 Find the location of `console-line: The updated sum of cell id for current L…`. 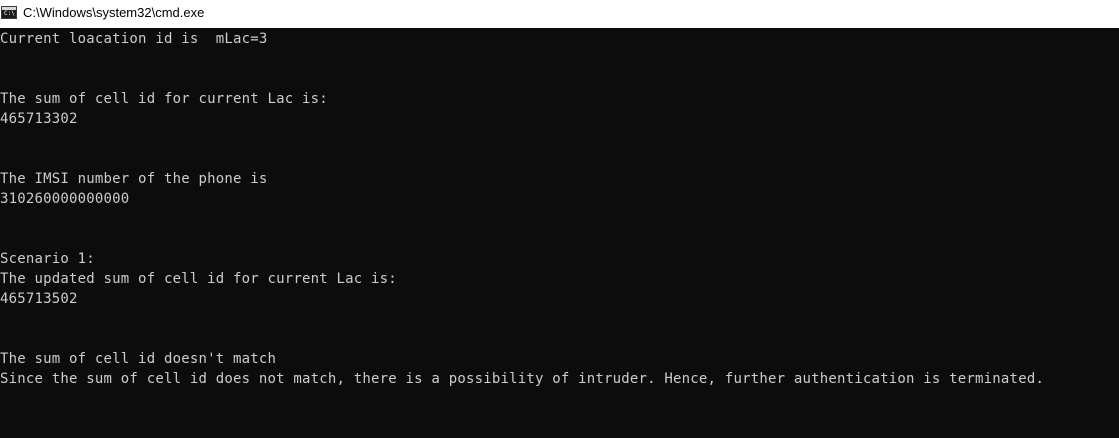

console-line: The updated sum of cell id for current L… is located at coordinates (198, 279).